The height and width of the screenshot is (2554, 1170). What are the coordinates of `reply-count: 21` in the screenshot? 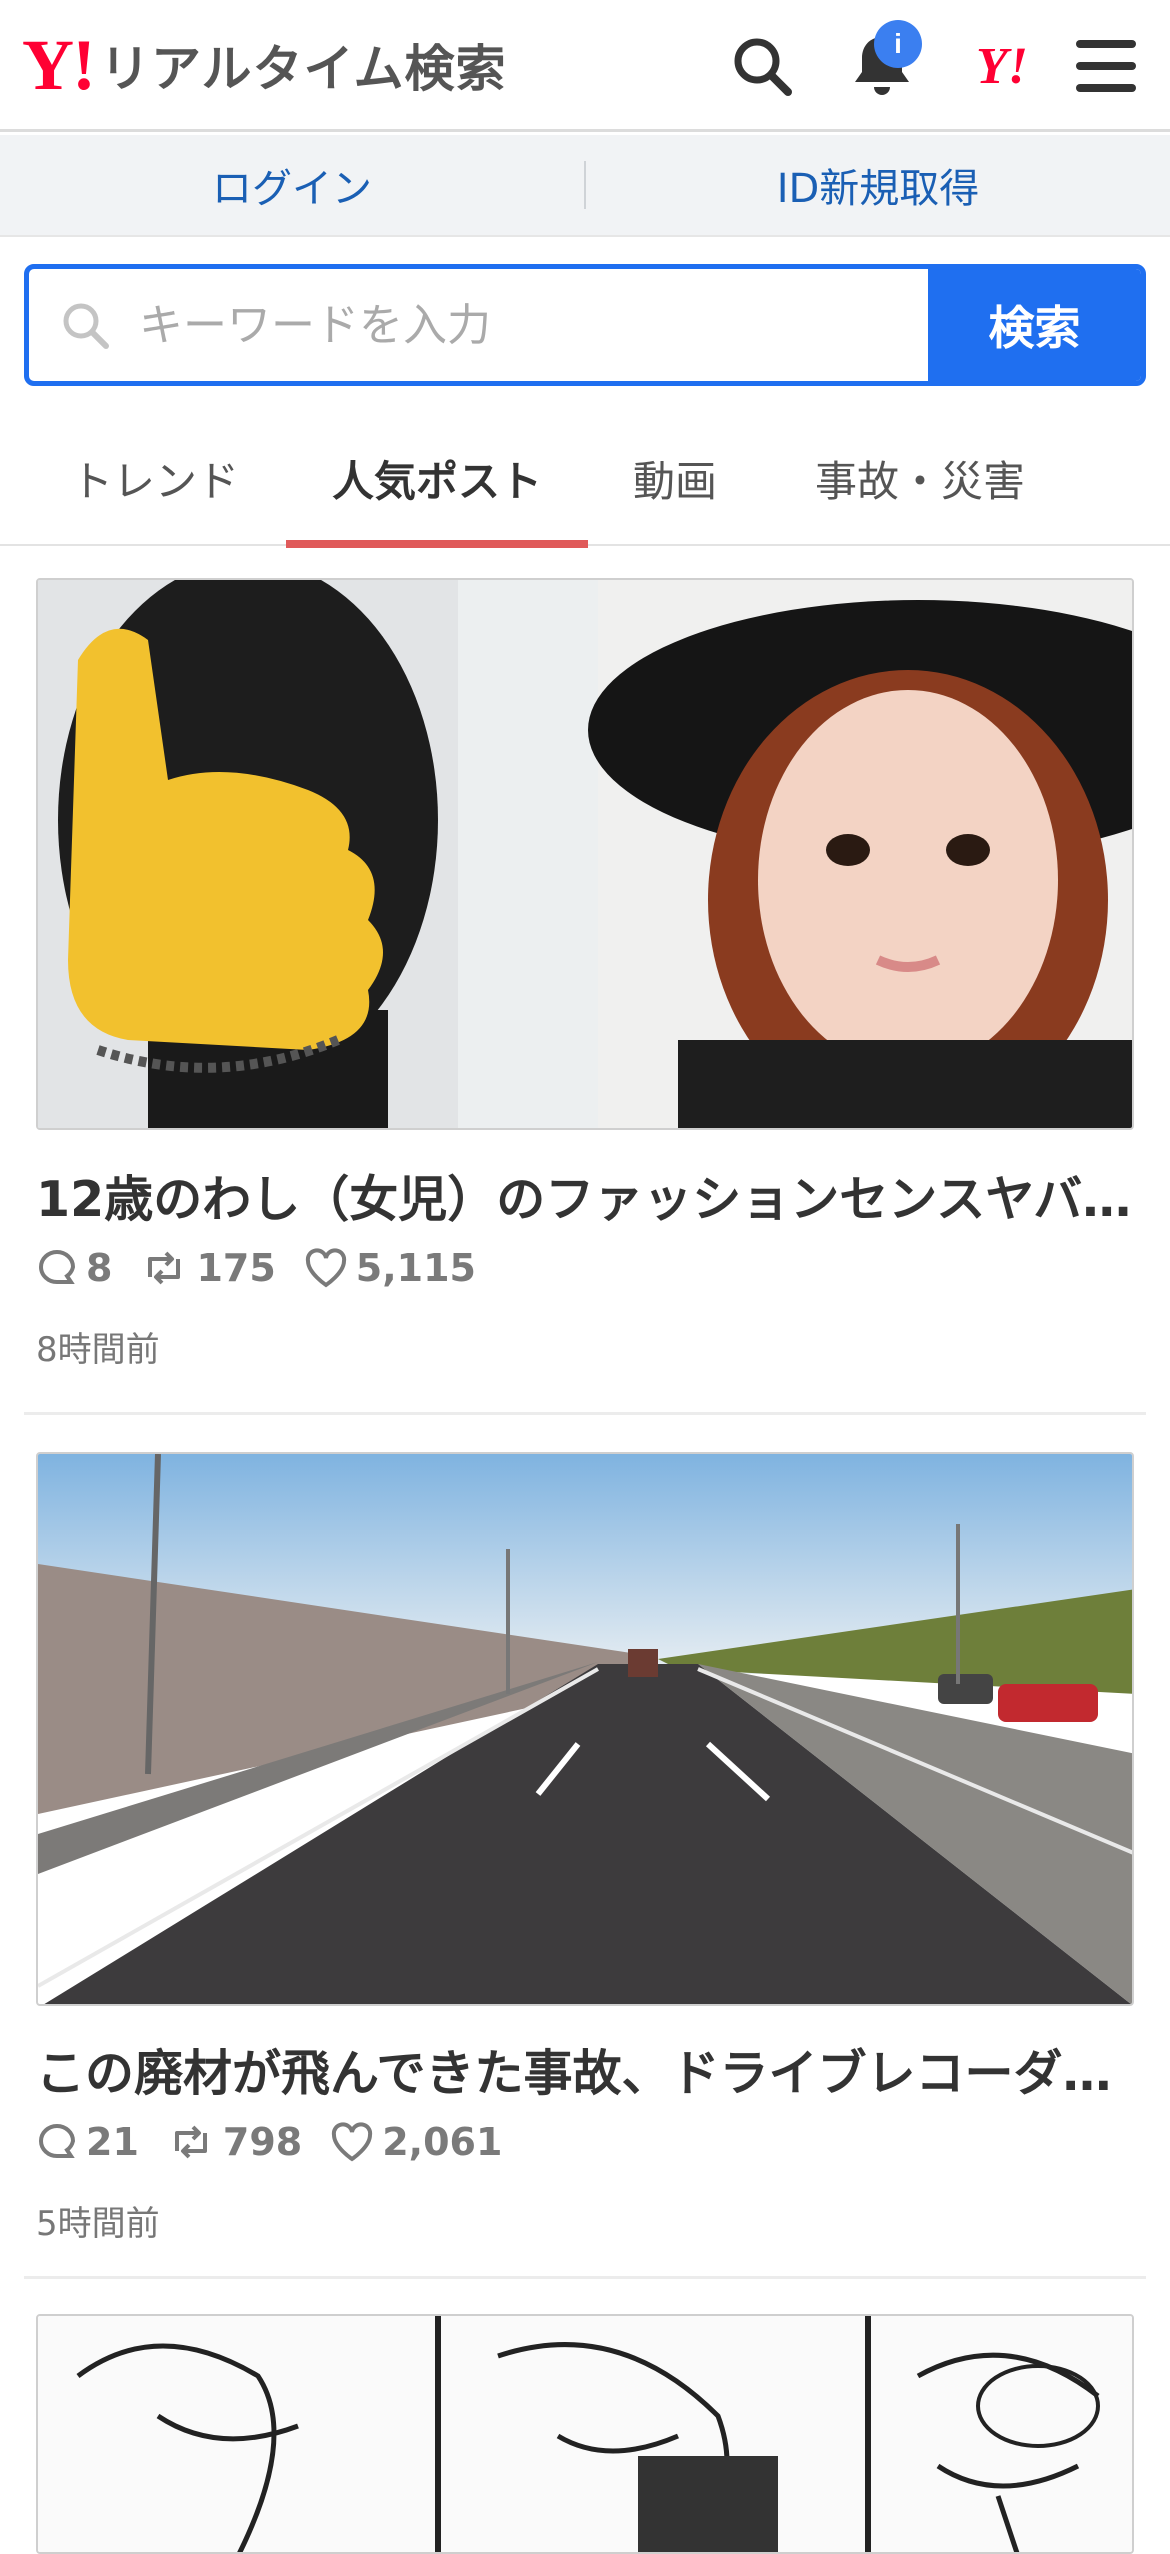 It's located at (87, 2142).